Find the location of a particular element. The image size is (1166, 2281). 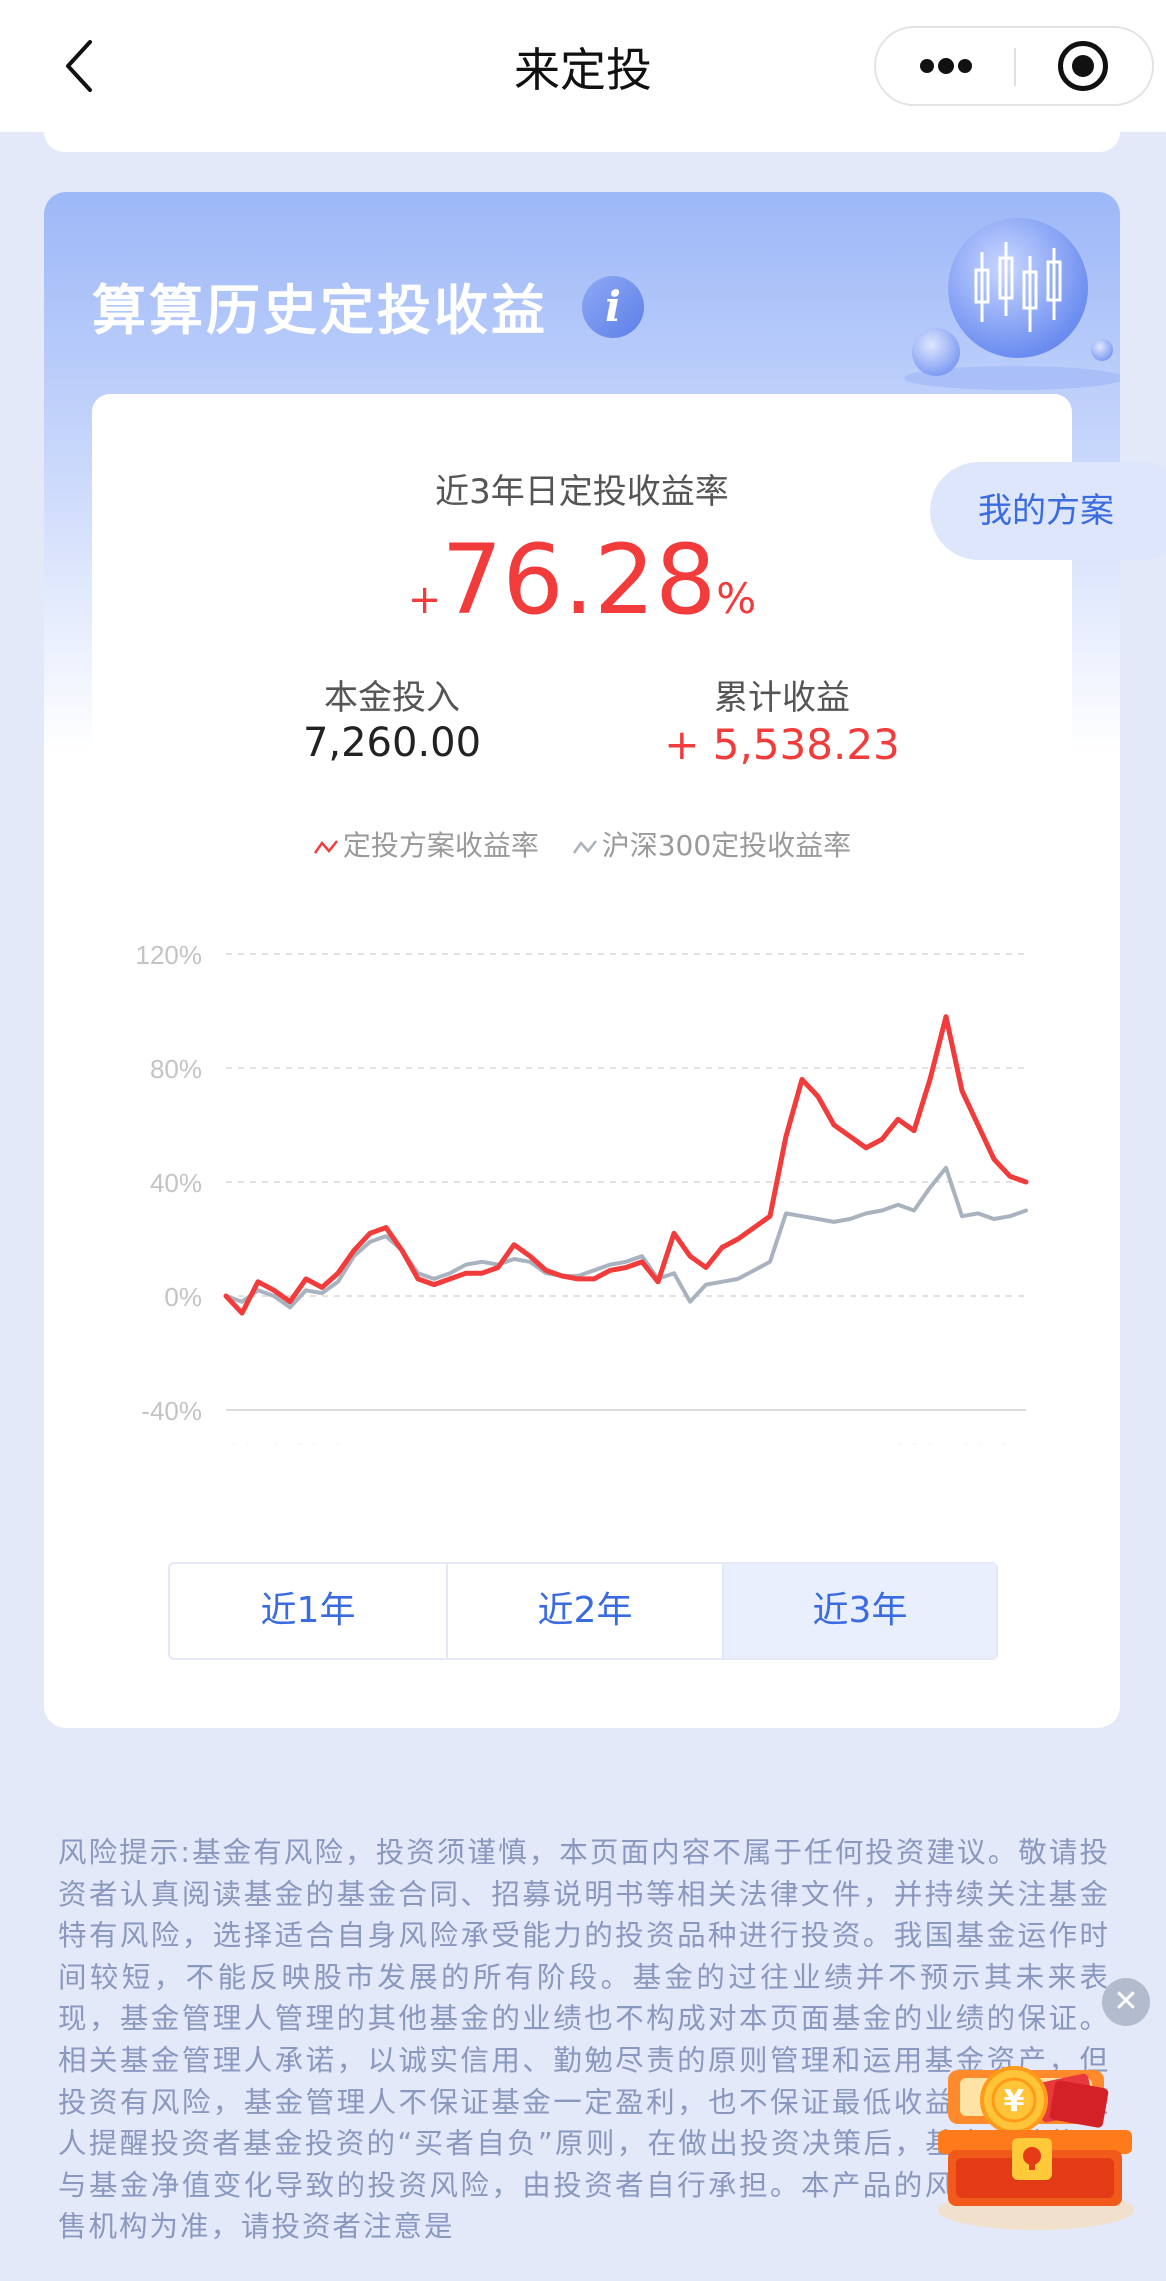

tab-2-years: 近2年 is located at coordinates (585, 1611).